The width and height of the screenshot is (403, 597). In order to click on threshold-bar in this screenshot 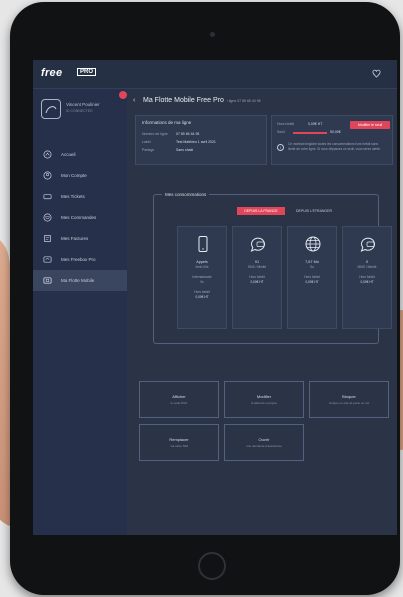, I will do `click(310, 133)`.